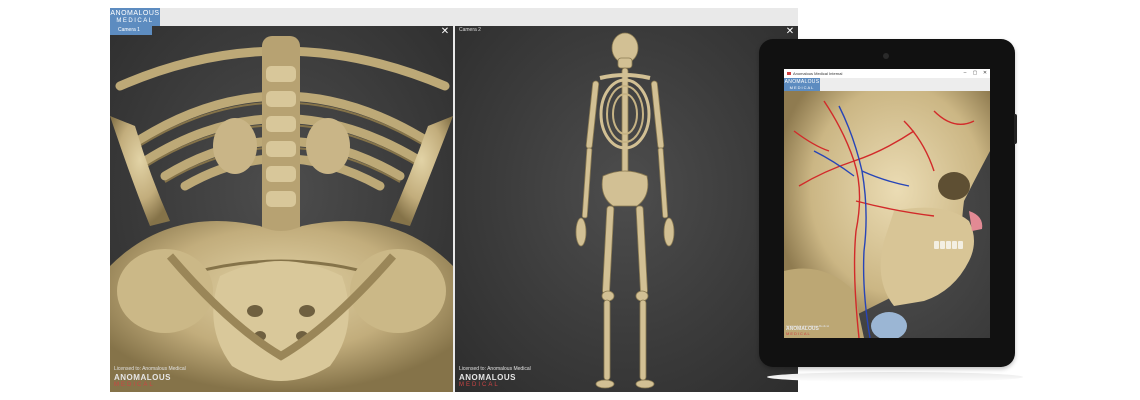  I want to click on skull-3d-model, so click(887, 214).